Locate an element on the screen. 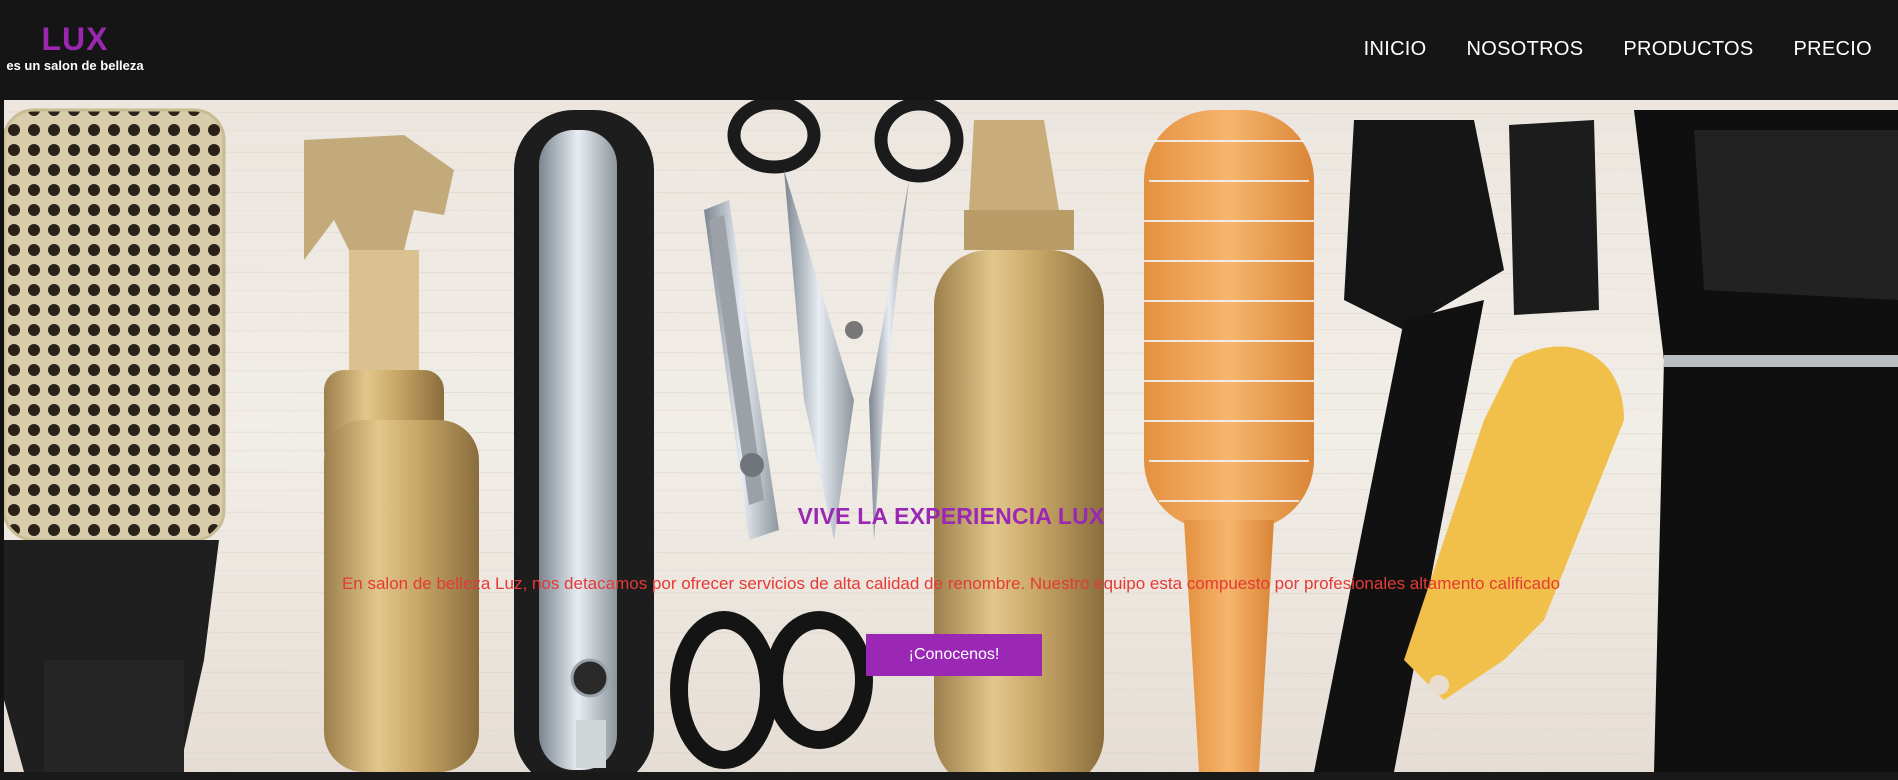  round-brush is located at coordinates (115, 440).